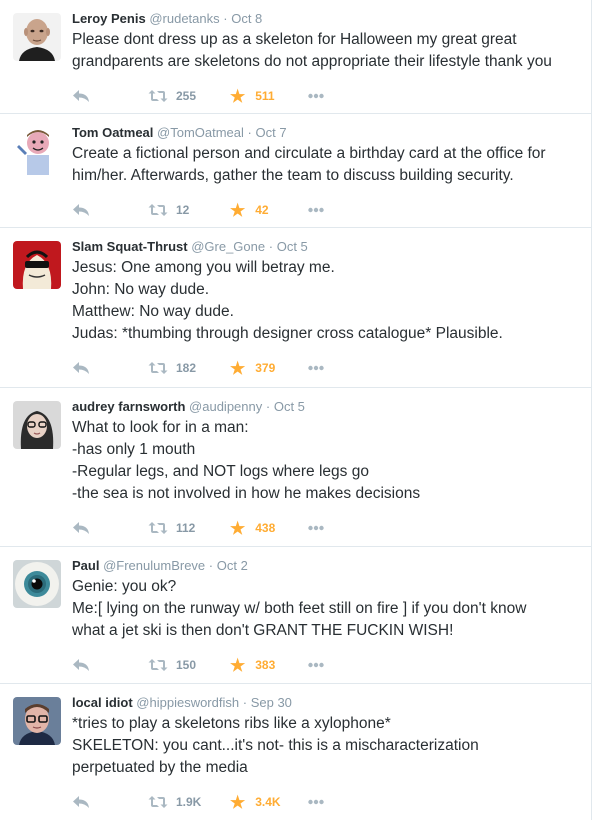 The image size is (592, 820). Describe the element at coordinates (187, 702) in the screenshot. I see `username: @hippieswordfish` at that location.